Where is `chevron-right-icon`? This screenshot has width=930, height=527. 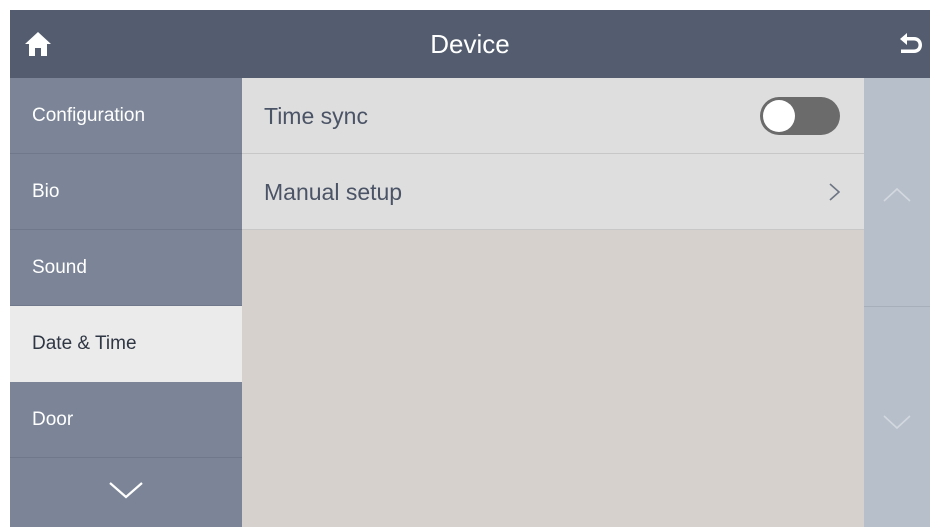
chevron-right-icon is located at coordinates (835, 192).